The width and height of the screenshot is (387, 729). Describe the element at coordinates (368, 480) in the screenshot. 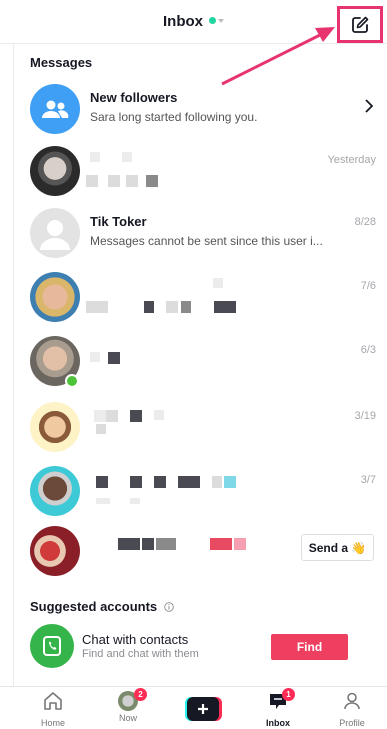

I see `message-time: 3/7` at that location.